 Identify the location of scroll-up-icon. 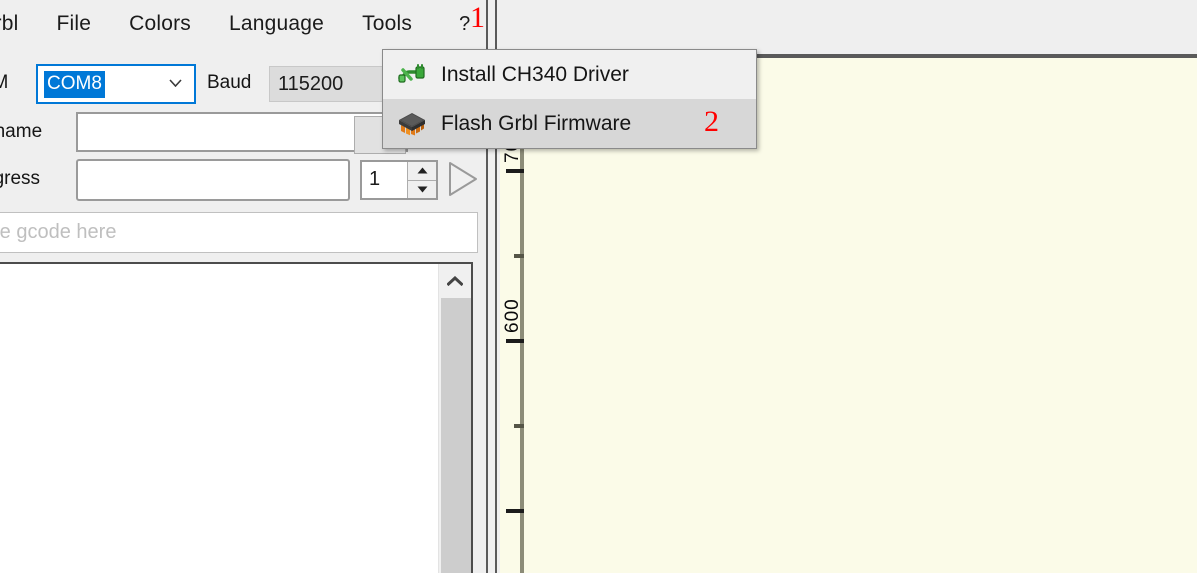
(455, 281).